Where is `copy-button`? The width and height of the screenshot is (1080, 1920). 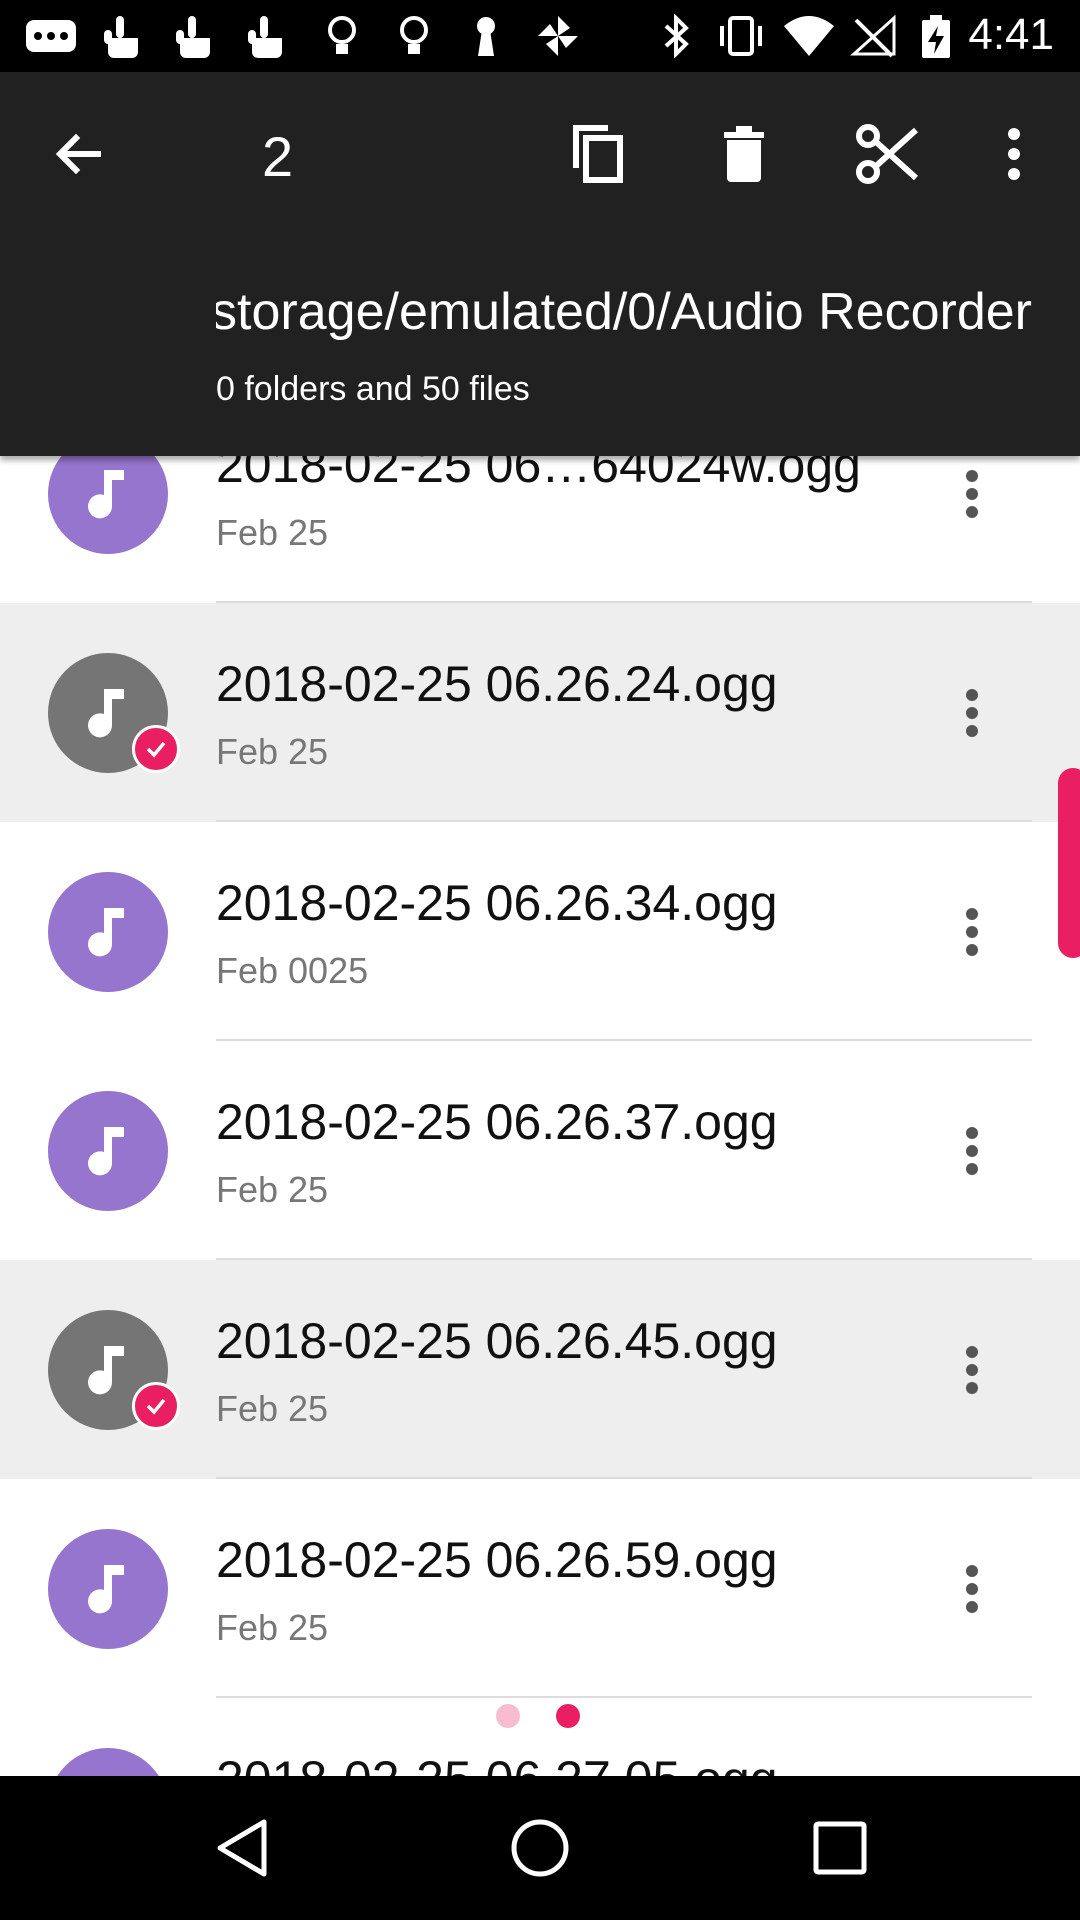 copy-button is located at coordinates (598, 154).